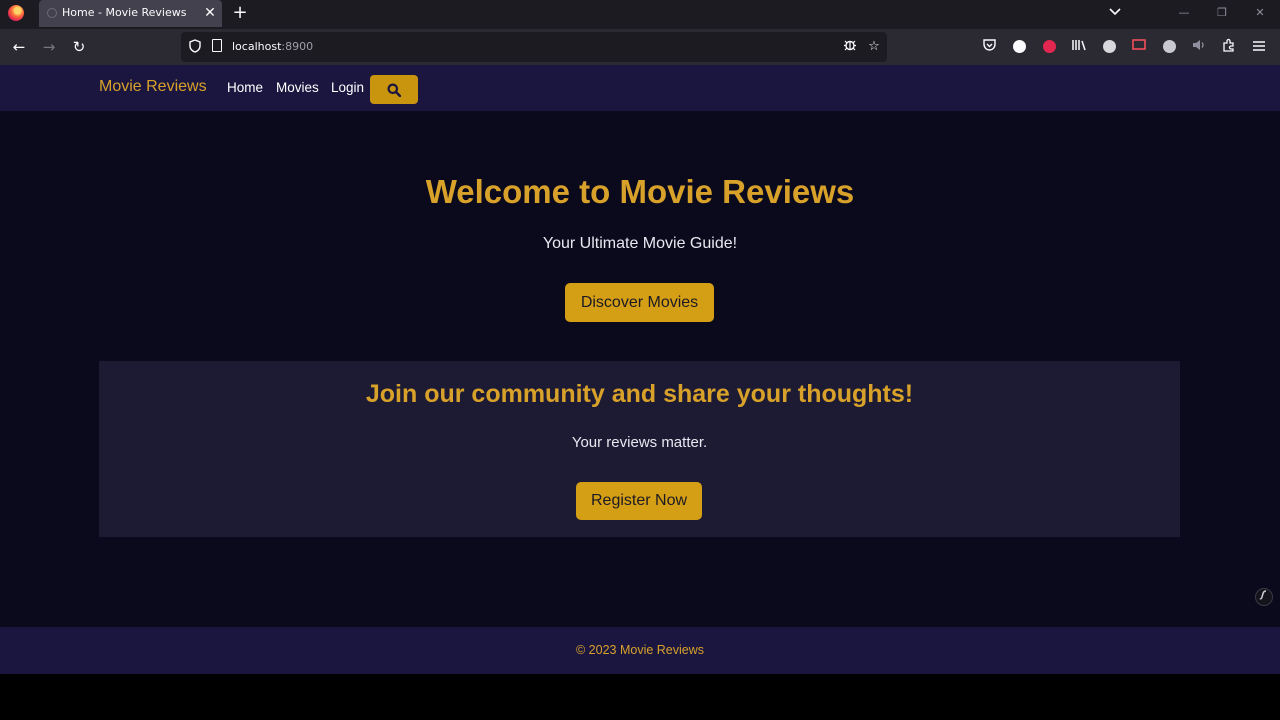  I want to click on nav-link-home: Home, so click(245, 87).